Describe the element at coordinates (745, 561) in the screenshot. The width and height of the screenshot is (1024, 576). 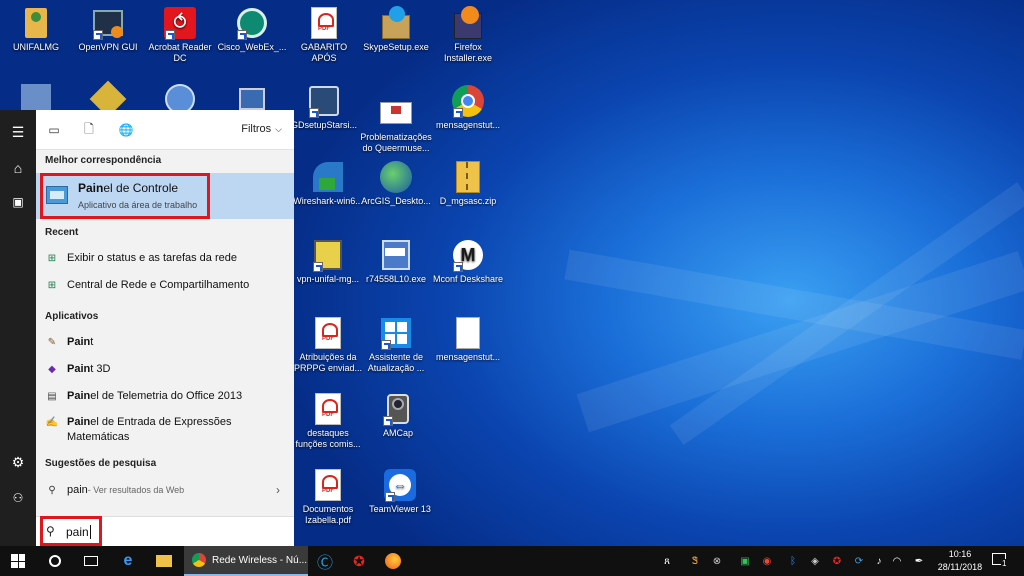
I see `tray-app-icon-3: ▣` at that location.